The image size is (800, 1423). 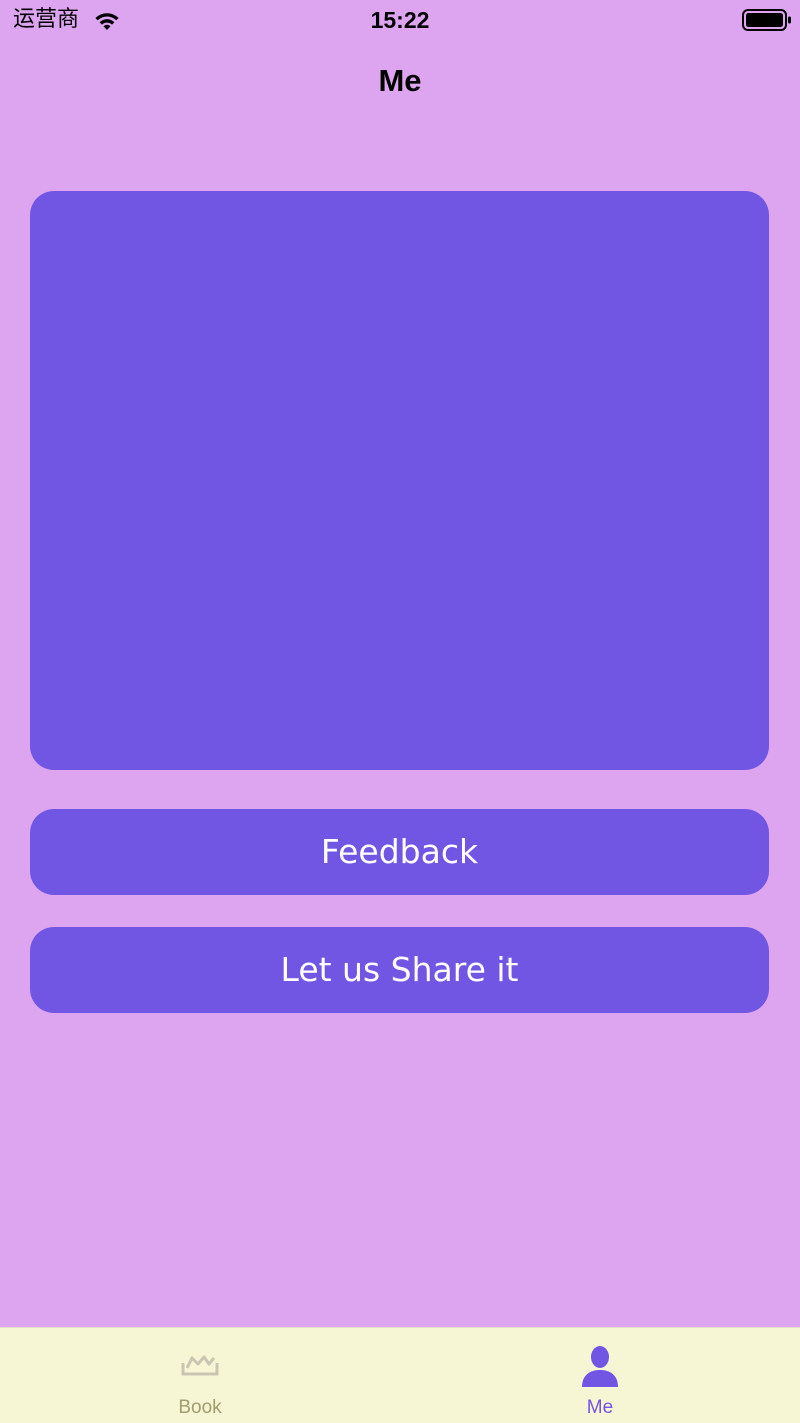 What do you see at coordinates (600, 1407) in the screenshot?
I see `tab-me-label: Me` at bounding box center [600, 1407].